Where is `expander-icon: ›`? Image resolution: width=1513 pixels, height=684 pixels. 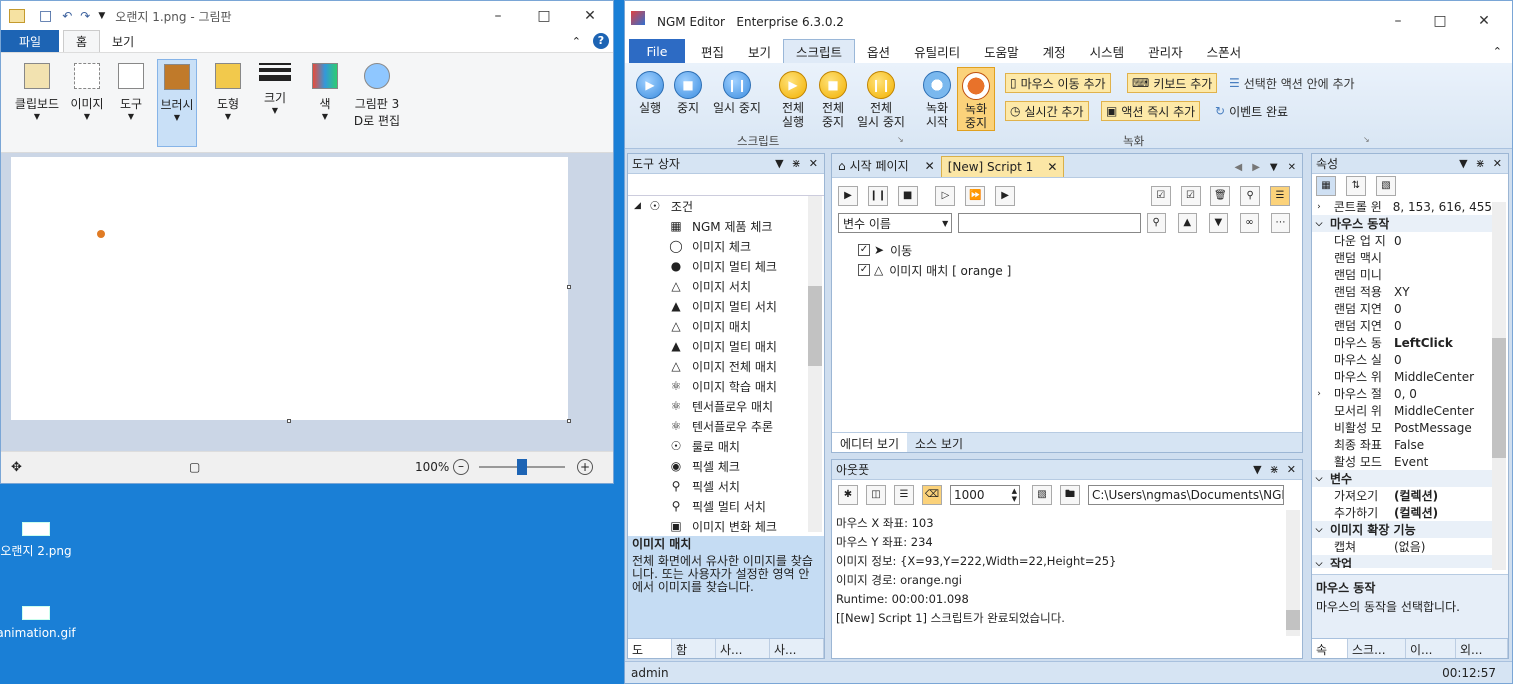 expander-icon: › is located at coordinates (1319, 394).